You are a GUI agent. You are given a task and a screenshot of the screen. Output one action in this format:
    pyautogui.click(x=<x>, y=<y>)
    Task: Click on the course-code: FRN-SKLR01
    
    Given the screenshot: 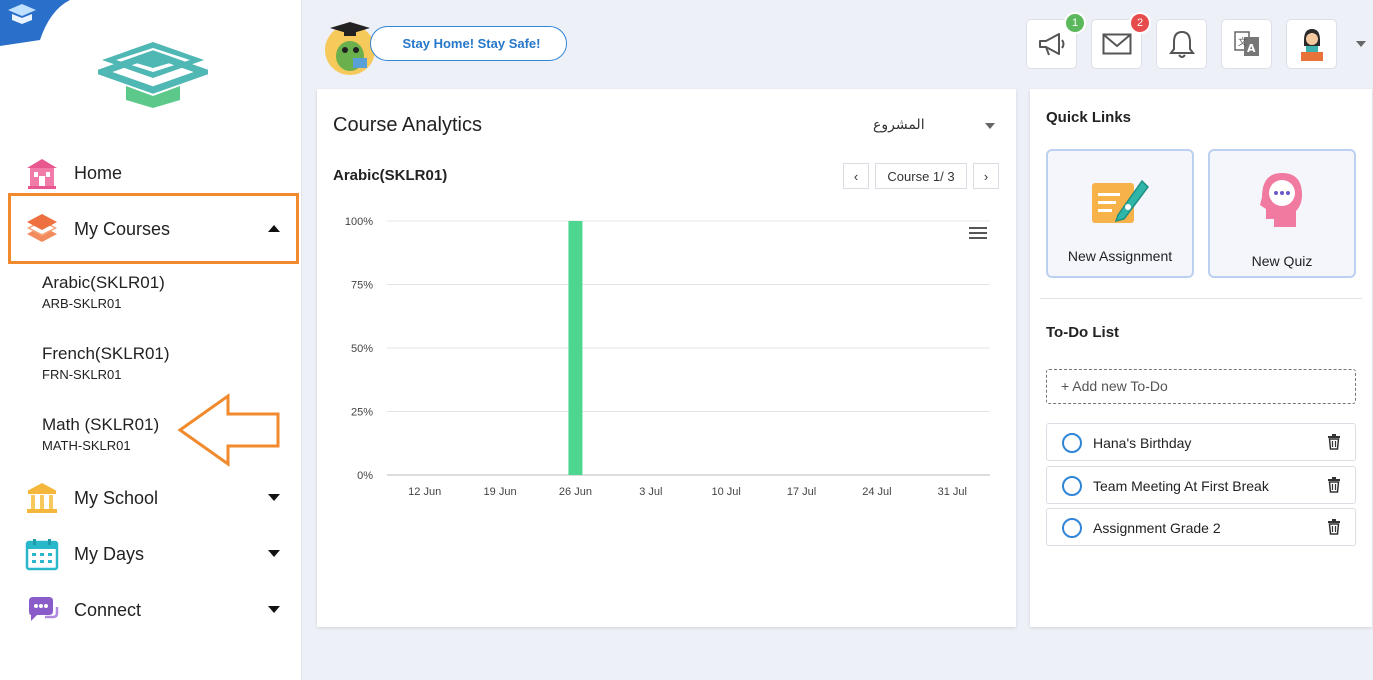 What is the action you would take?
    pyautogui.click(x=82, y=374)
    